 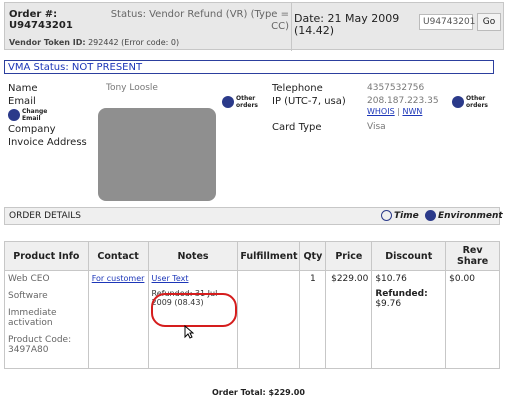 I want to click on vendor-token-line: Vendor Token ID: 292442 (Error code: 0), so click(x=94, y=42).